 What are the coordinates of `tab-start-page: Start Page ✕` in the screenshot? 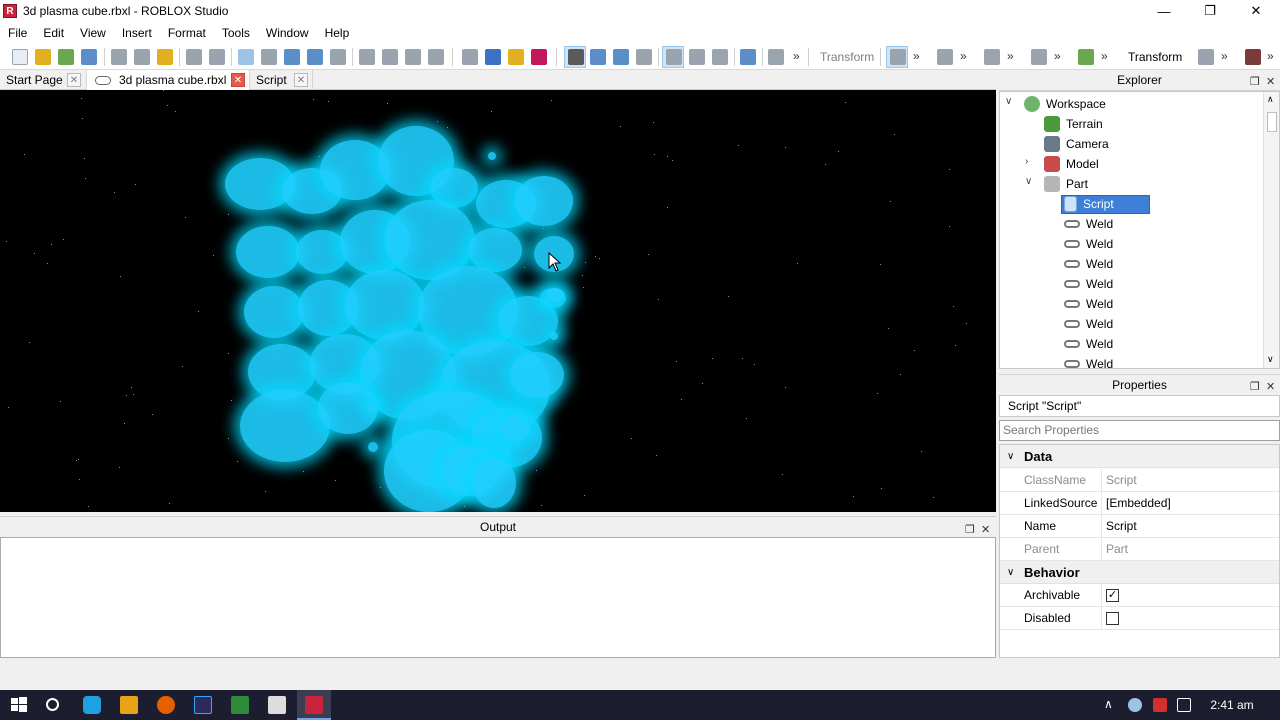 It's located at (43, 80).